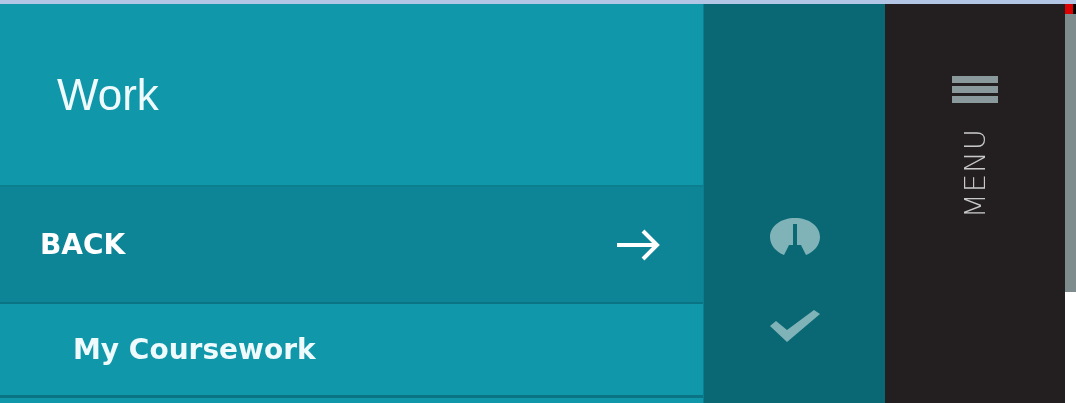 This screenshot has height=403, width=1076. What do you see at coordinates (108, 94) in the screenshot?
I see `panel-title: Work` at bounding box center [108, 94].